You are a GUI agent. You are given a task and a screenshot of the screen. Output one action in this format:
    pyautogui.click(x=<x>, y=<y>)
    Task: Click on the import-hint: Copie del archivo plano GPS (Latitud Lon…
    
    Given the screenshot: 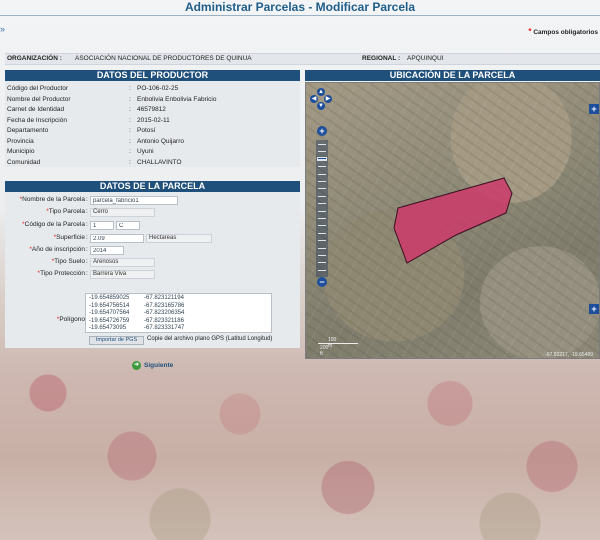 What is the action you would take?
    pyautogui.click(x=210, y=339)
    